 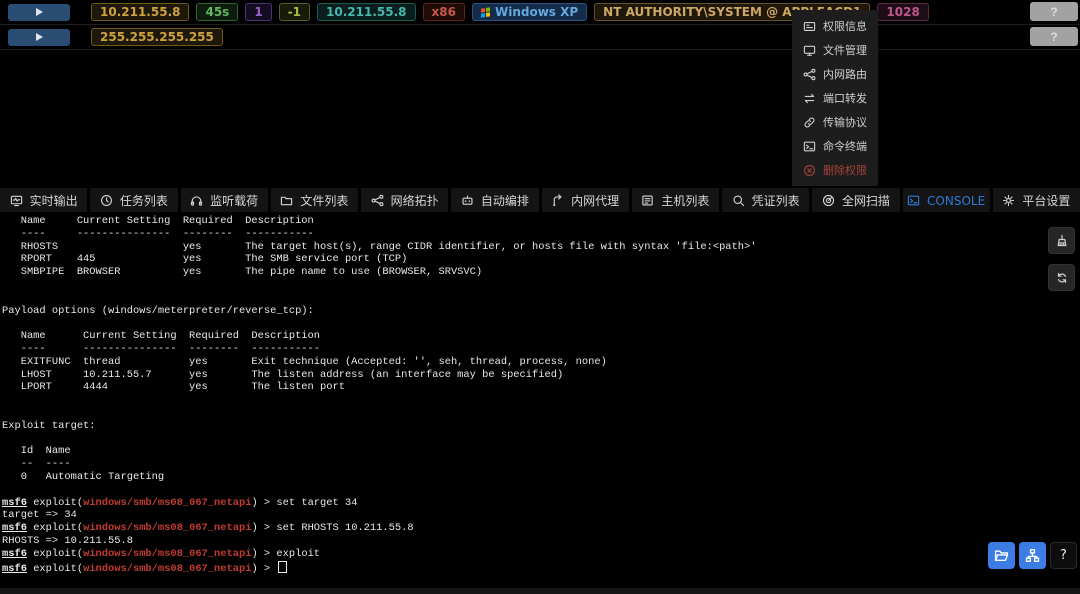 What do you see at coordinates (106, 200) in the screenshot?
I see `clock-icon` at bounding box center [106, 200].